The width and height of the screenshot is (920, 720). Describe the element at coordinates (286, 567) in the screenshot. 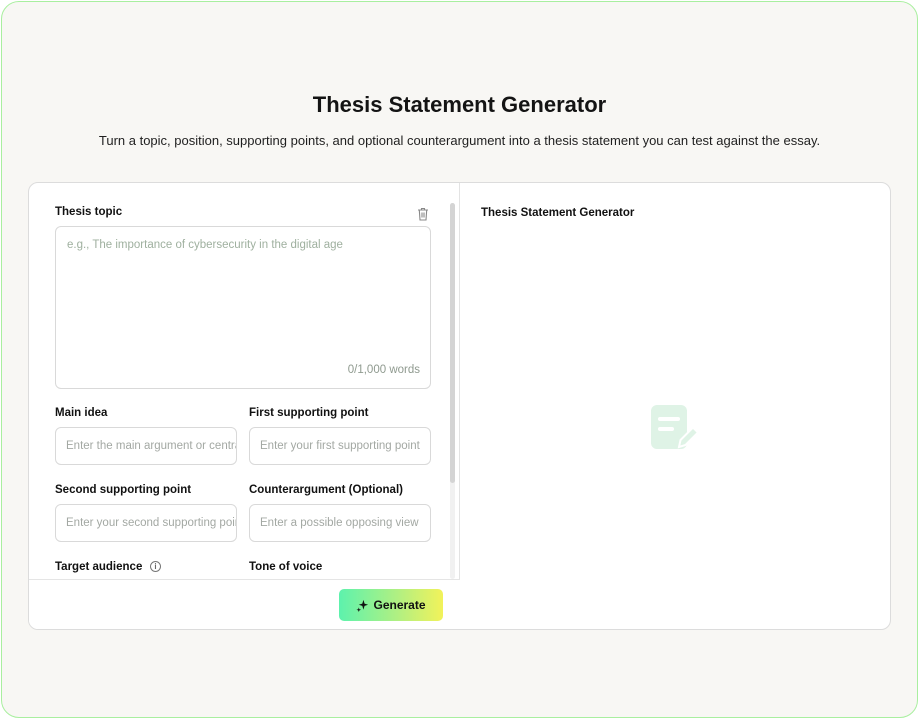

I see `tone-label: Tone of voice` at that location.